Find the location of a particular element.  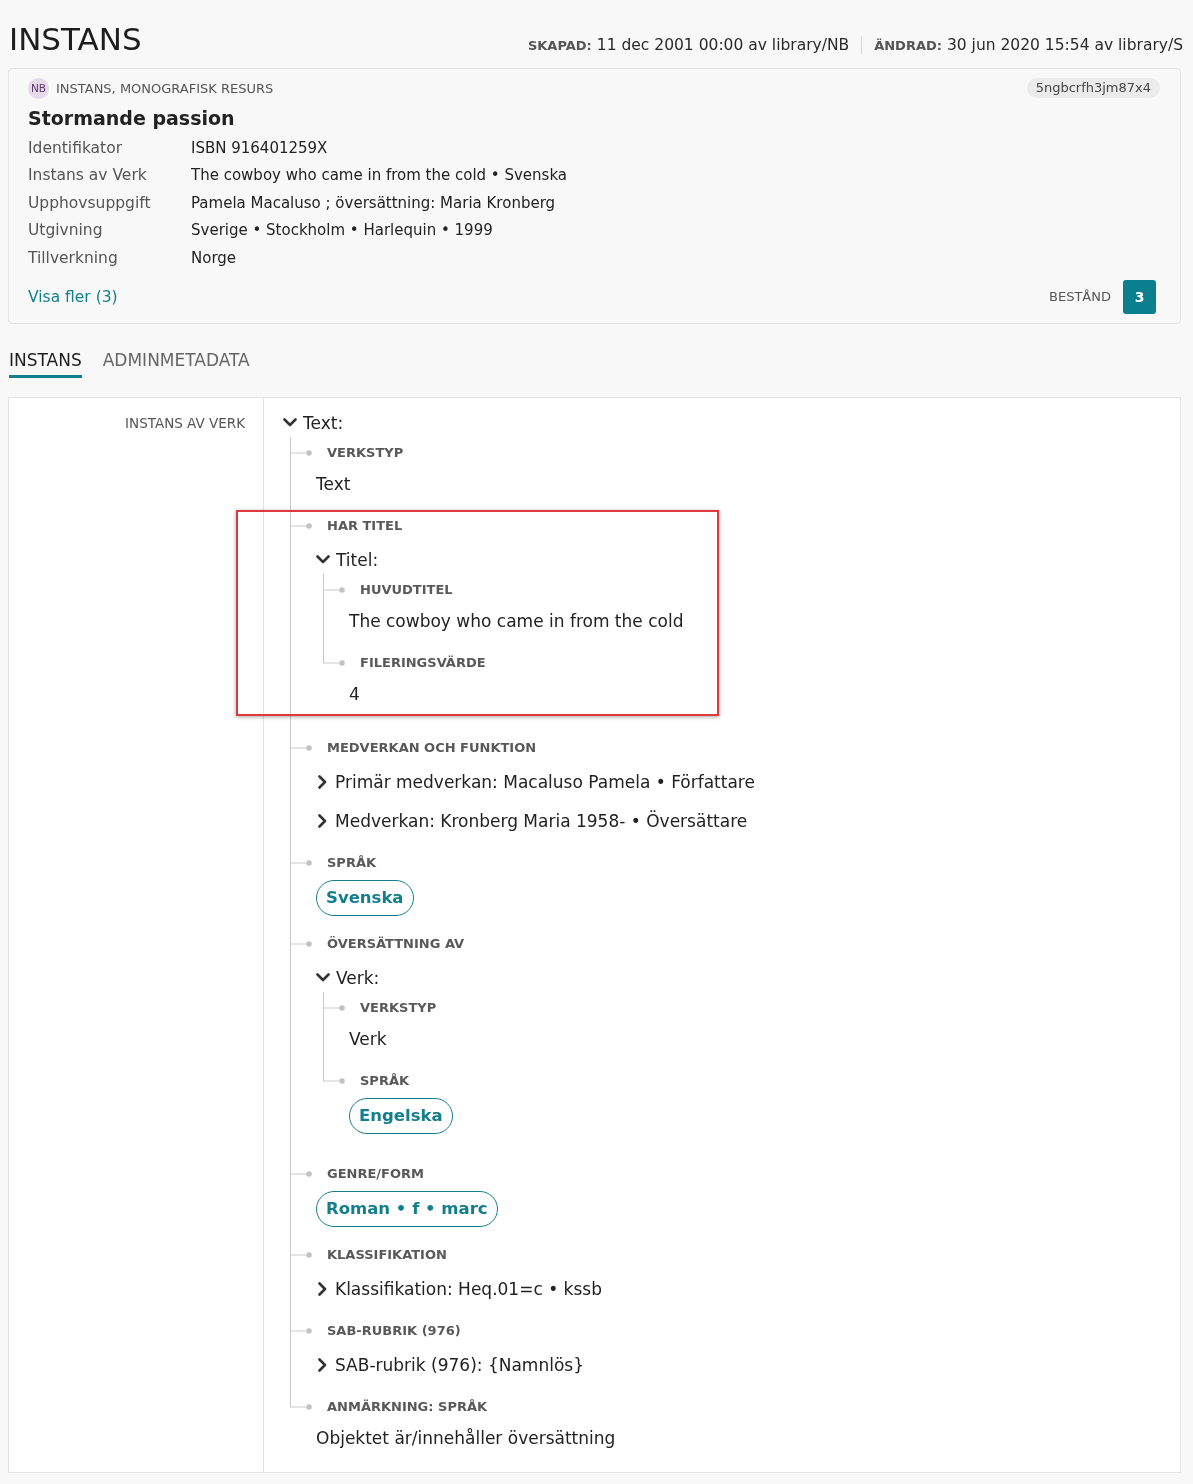

property-label: FILERINGSVÄRDE is located at coordinates (423, 662).